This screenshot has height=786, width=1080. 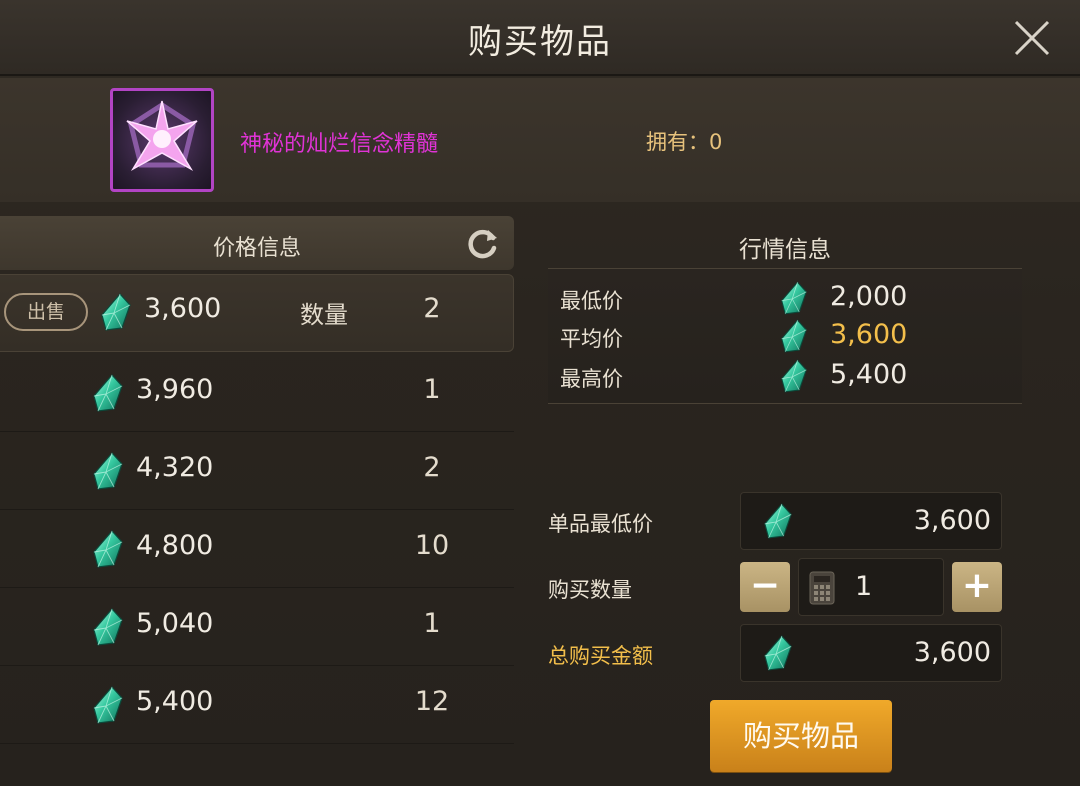 What do you see at coordinates (257, 705) in the screenshot?
I see `price-row: 5,400 12` at bounding box center [257, 705].